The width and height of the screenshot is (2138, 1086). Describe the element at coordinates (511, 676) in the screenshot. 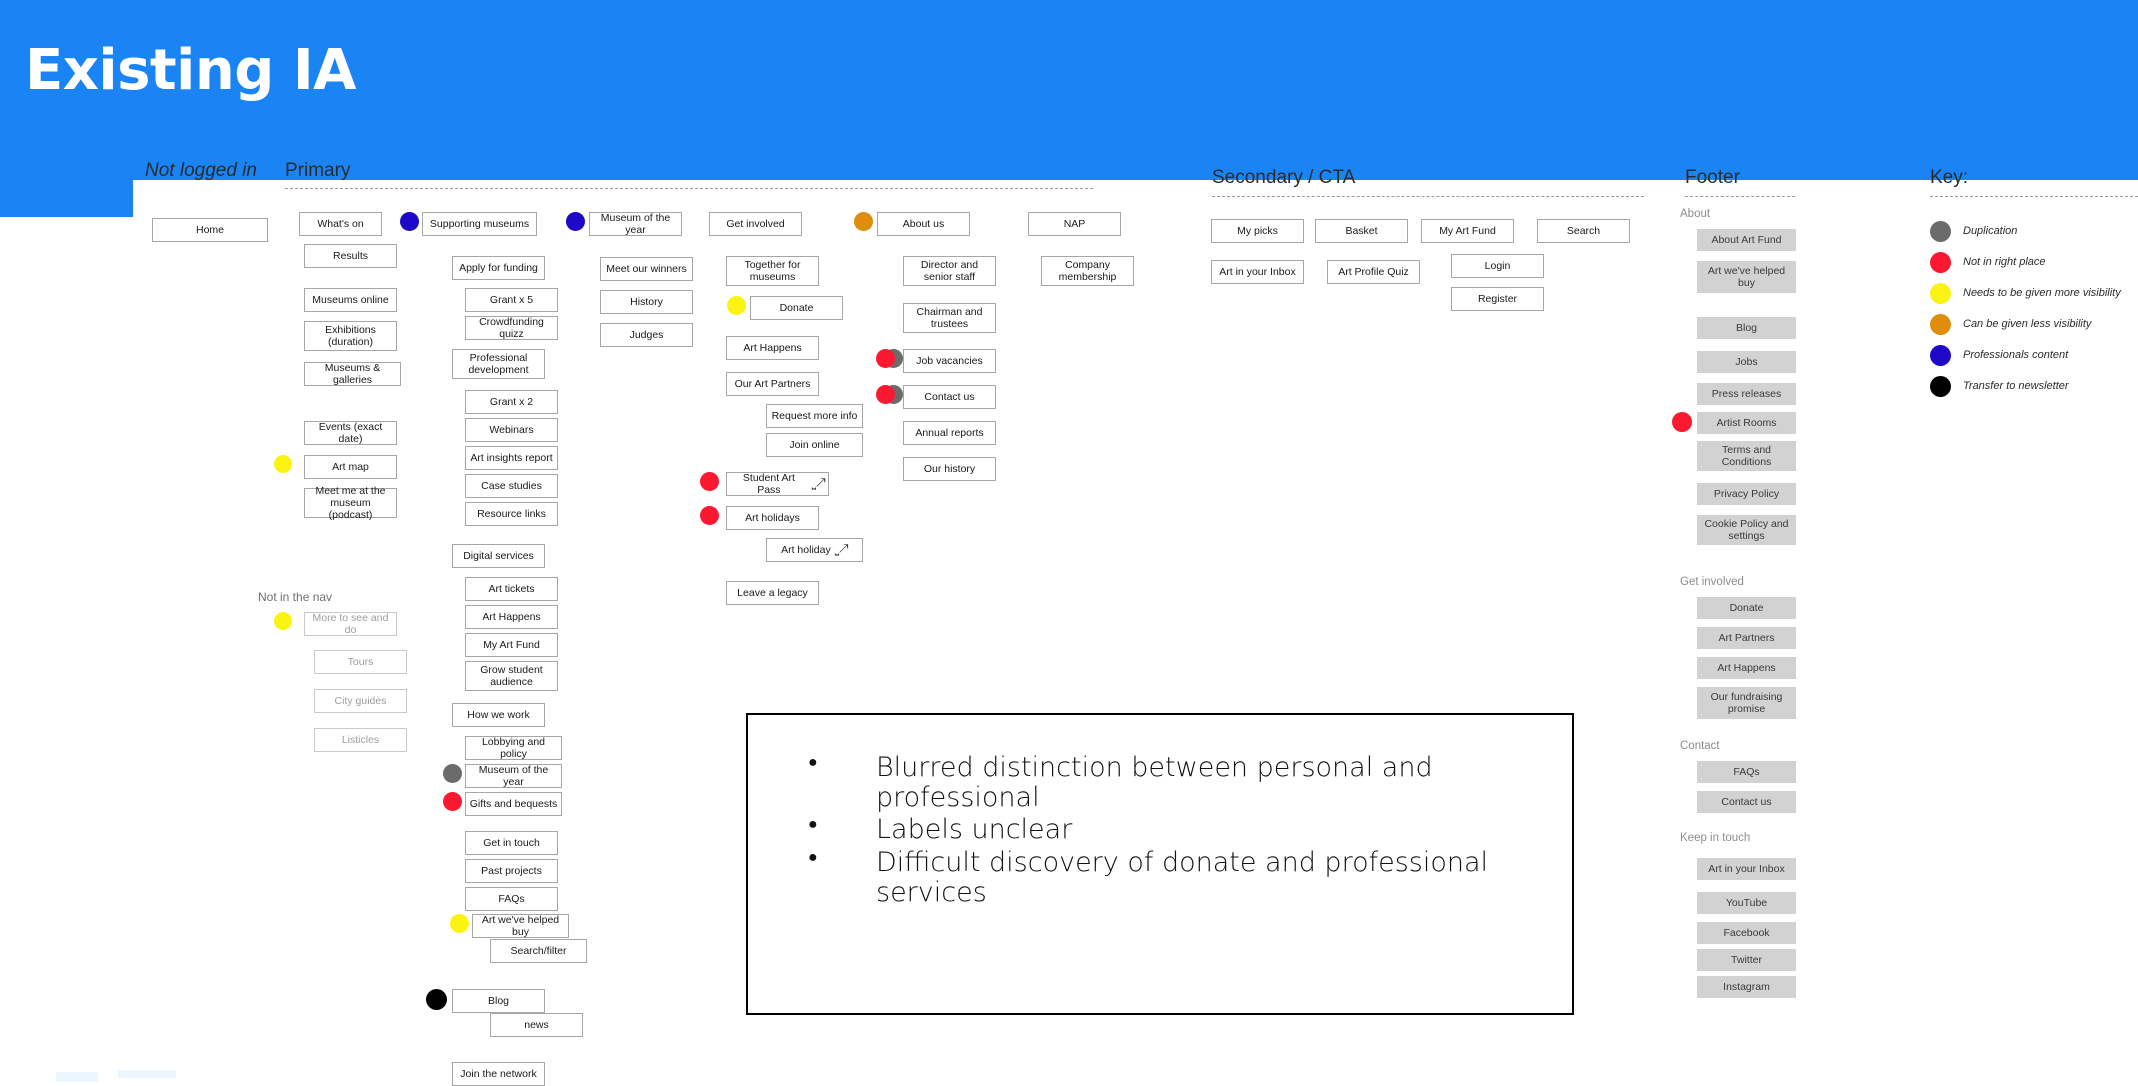

I see `node-grow-student-audience: Grow student audience` at that location.